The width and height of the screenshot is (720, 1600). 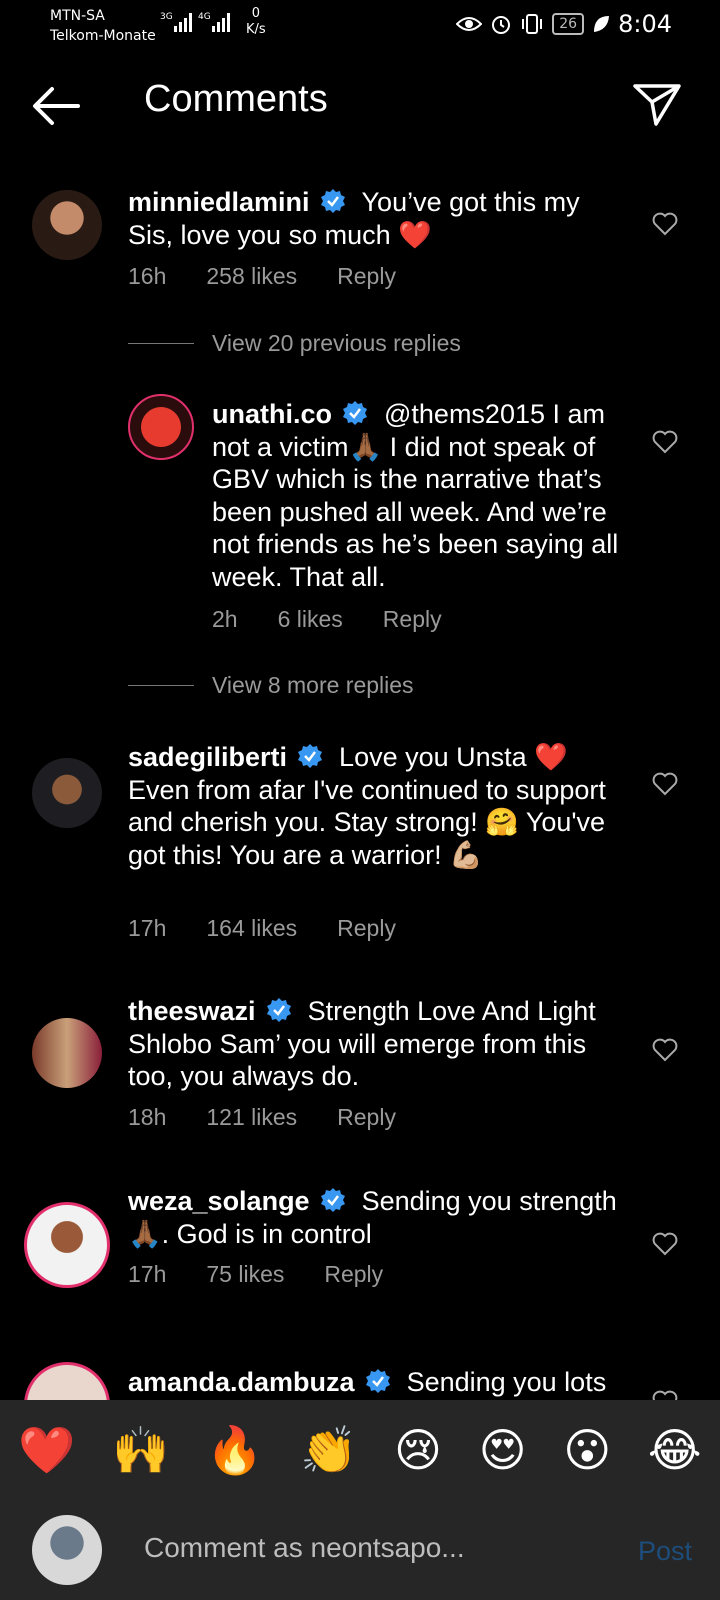 I want to click on comment-body: amanda.dambuza Sending you lots, so click(x=388, y=1382).